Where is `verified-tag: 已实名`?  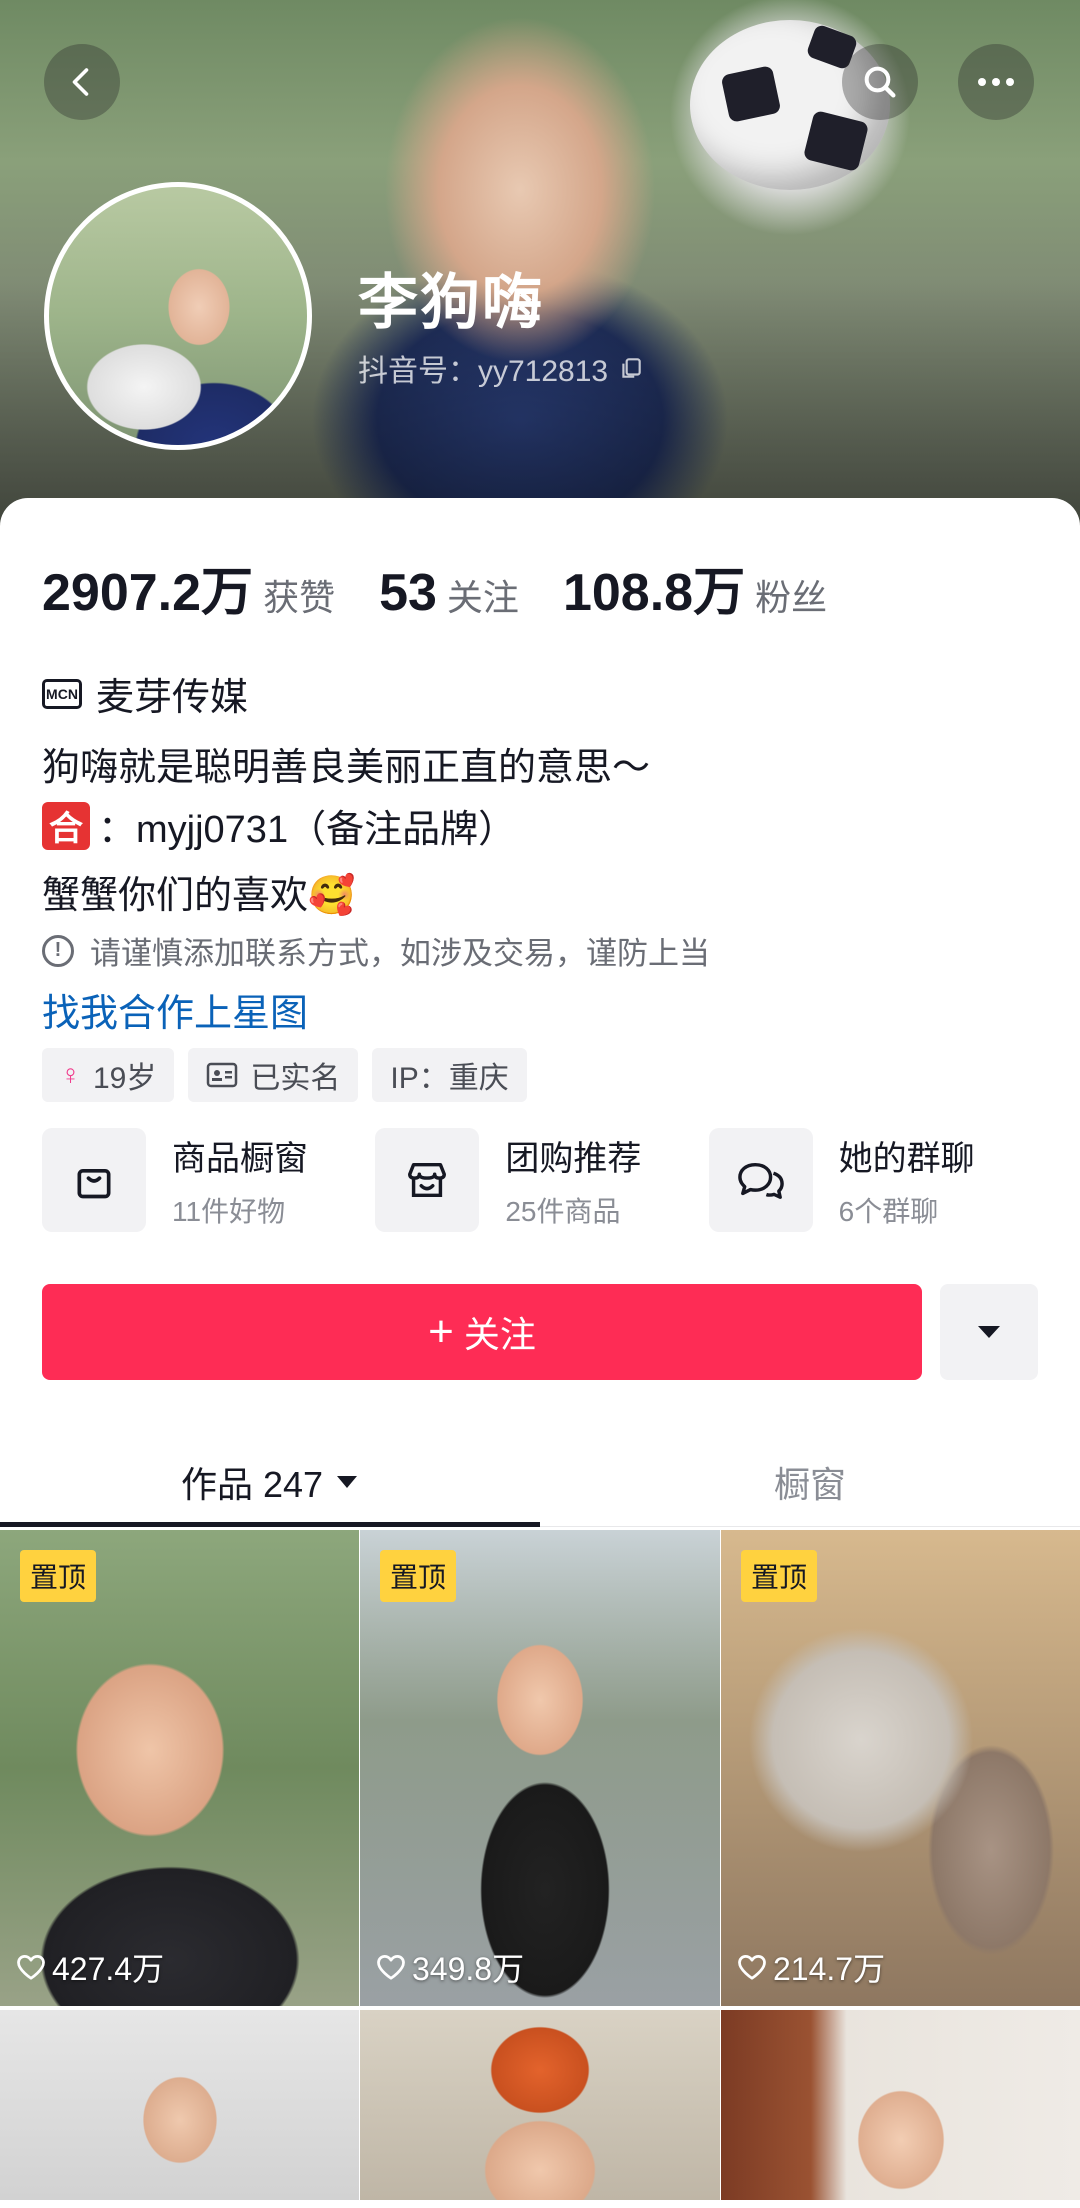 verified-tag: 已实名 is located at coordinates (273, 1075).